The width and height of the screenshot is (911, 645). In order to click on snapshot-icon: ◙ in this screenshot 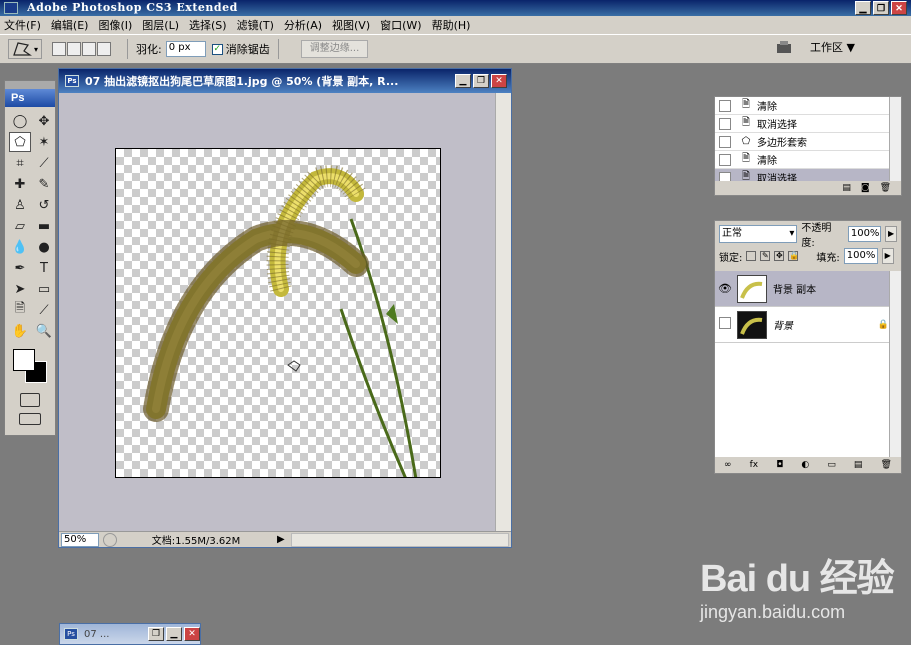, I will do `click(865, 188)`.